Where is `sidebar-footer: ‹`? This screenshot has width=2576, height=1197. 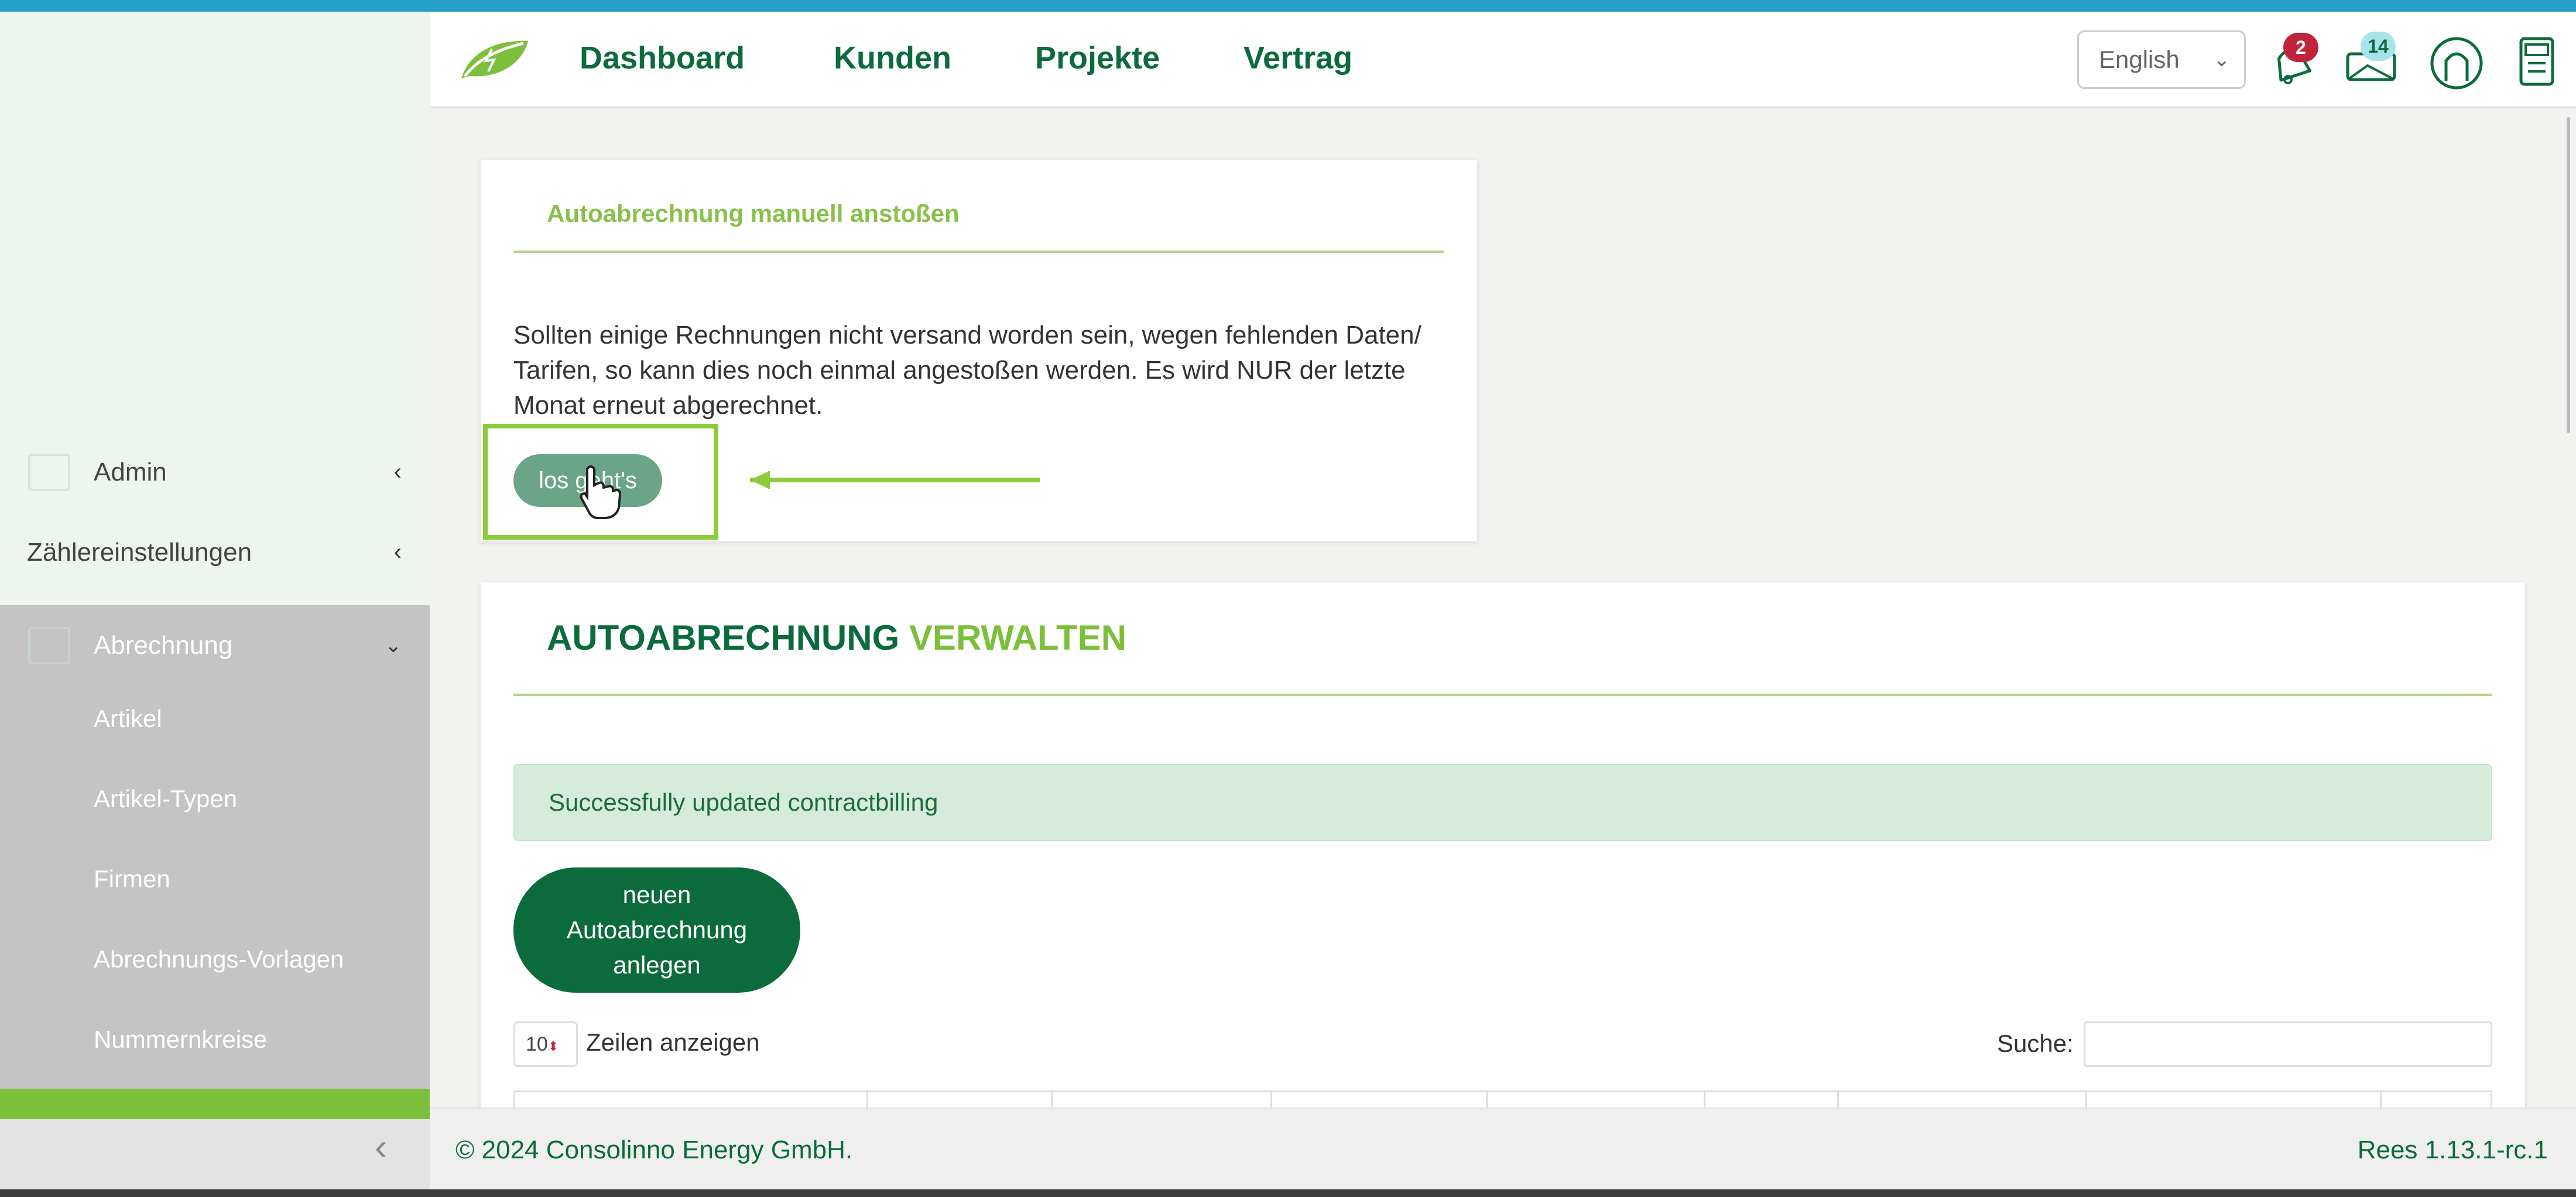
sidebar-footer: ‹ is located at coordinates (215, 1148).